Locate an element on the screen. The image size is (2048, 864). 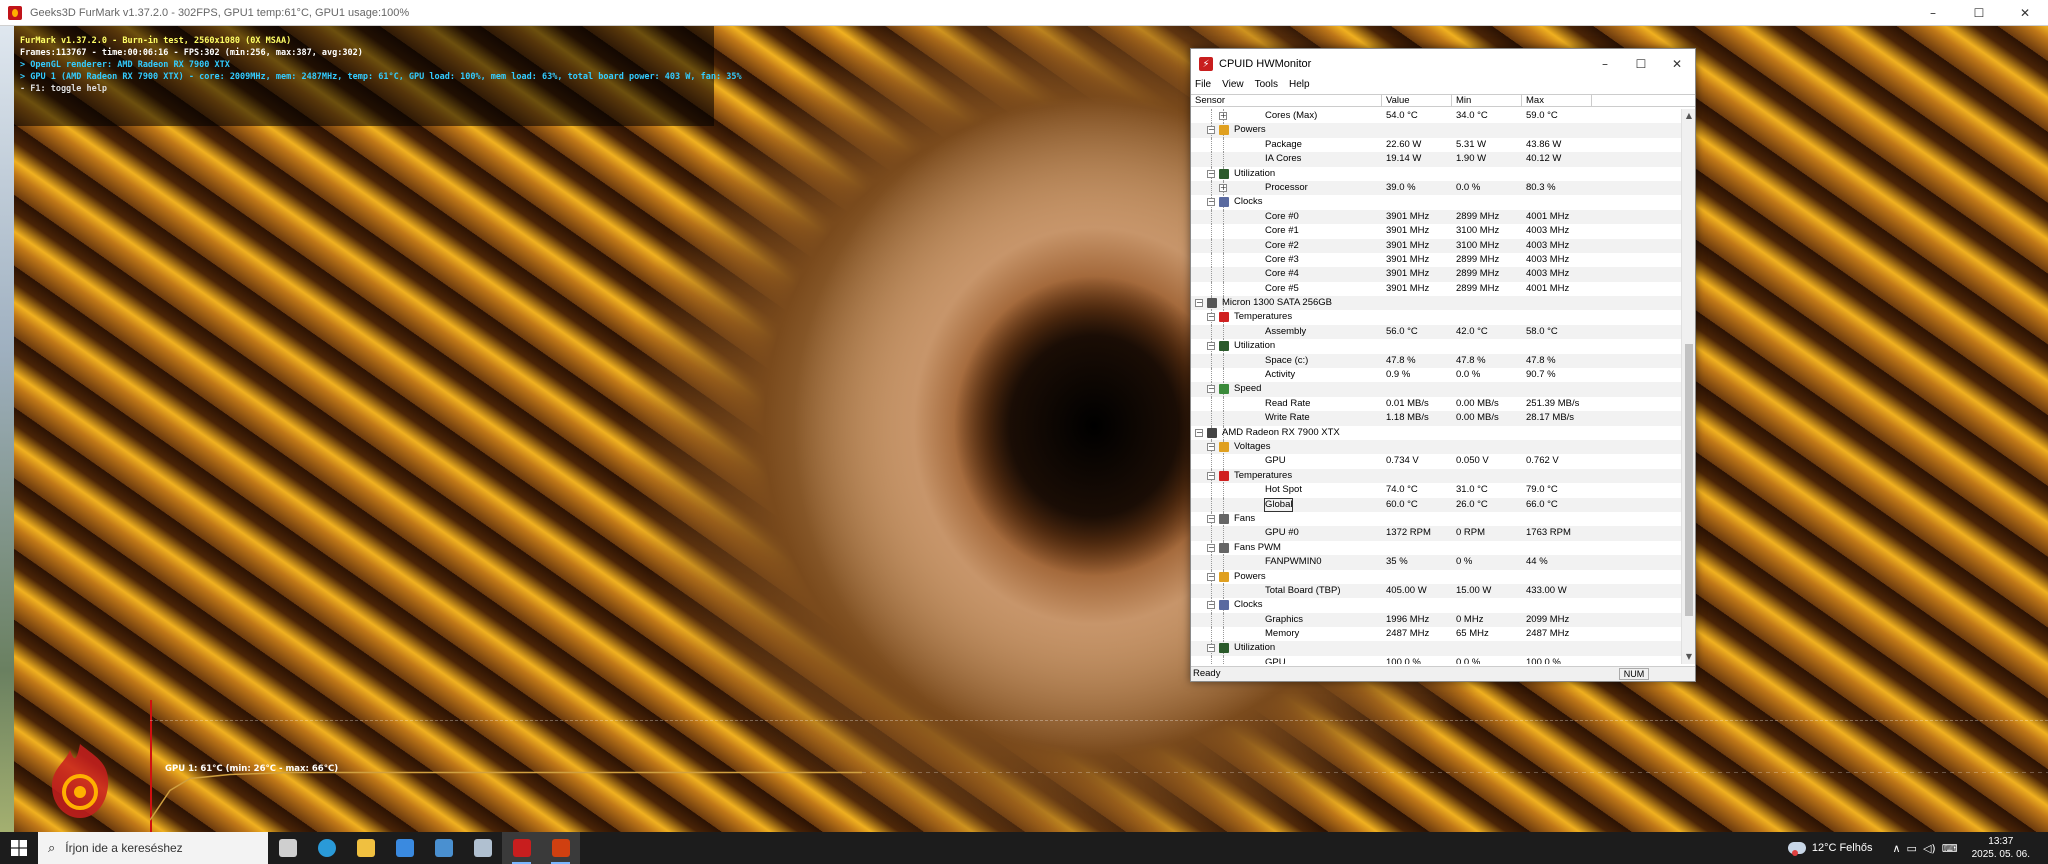
weather-text: 12°C Felhős is located at coordinates (1842, 848).